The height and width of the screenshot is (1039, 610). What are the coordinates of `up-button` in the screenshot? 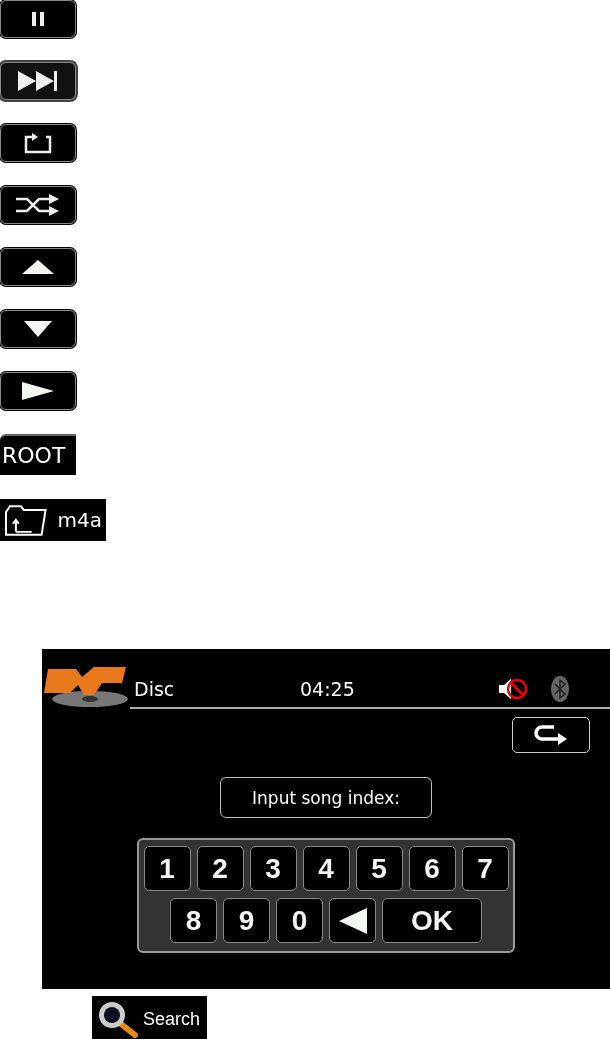 It's located at (38, 267).